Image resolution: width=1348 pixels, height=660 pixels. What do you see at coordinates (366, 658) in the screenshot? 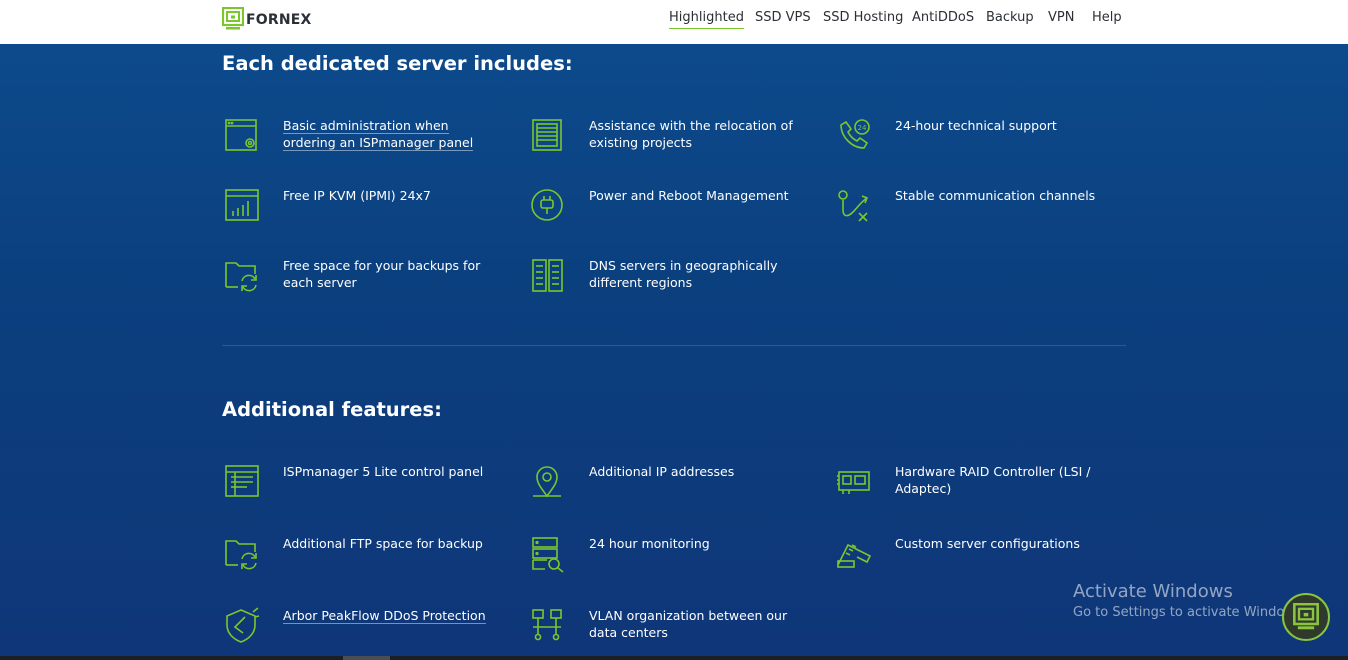
I see `scrollbar-thumb` at bounding box center [366, 658].